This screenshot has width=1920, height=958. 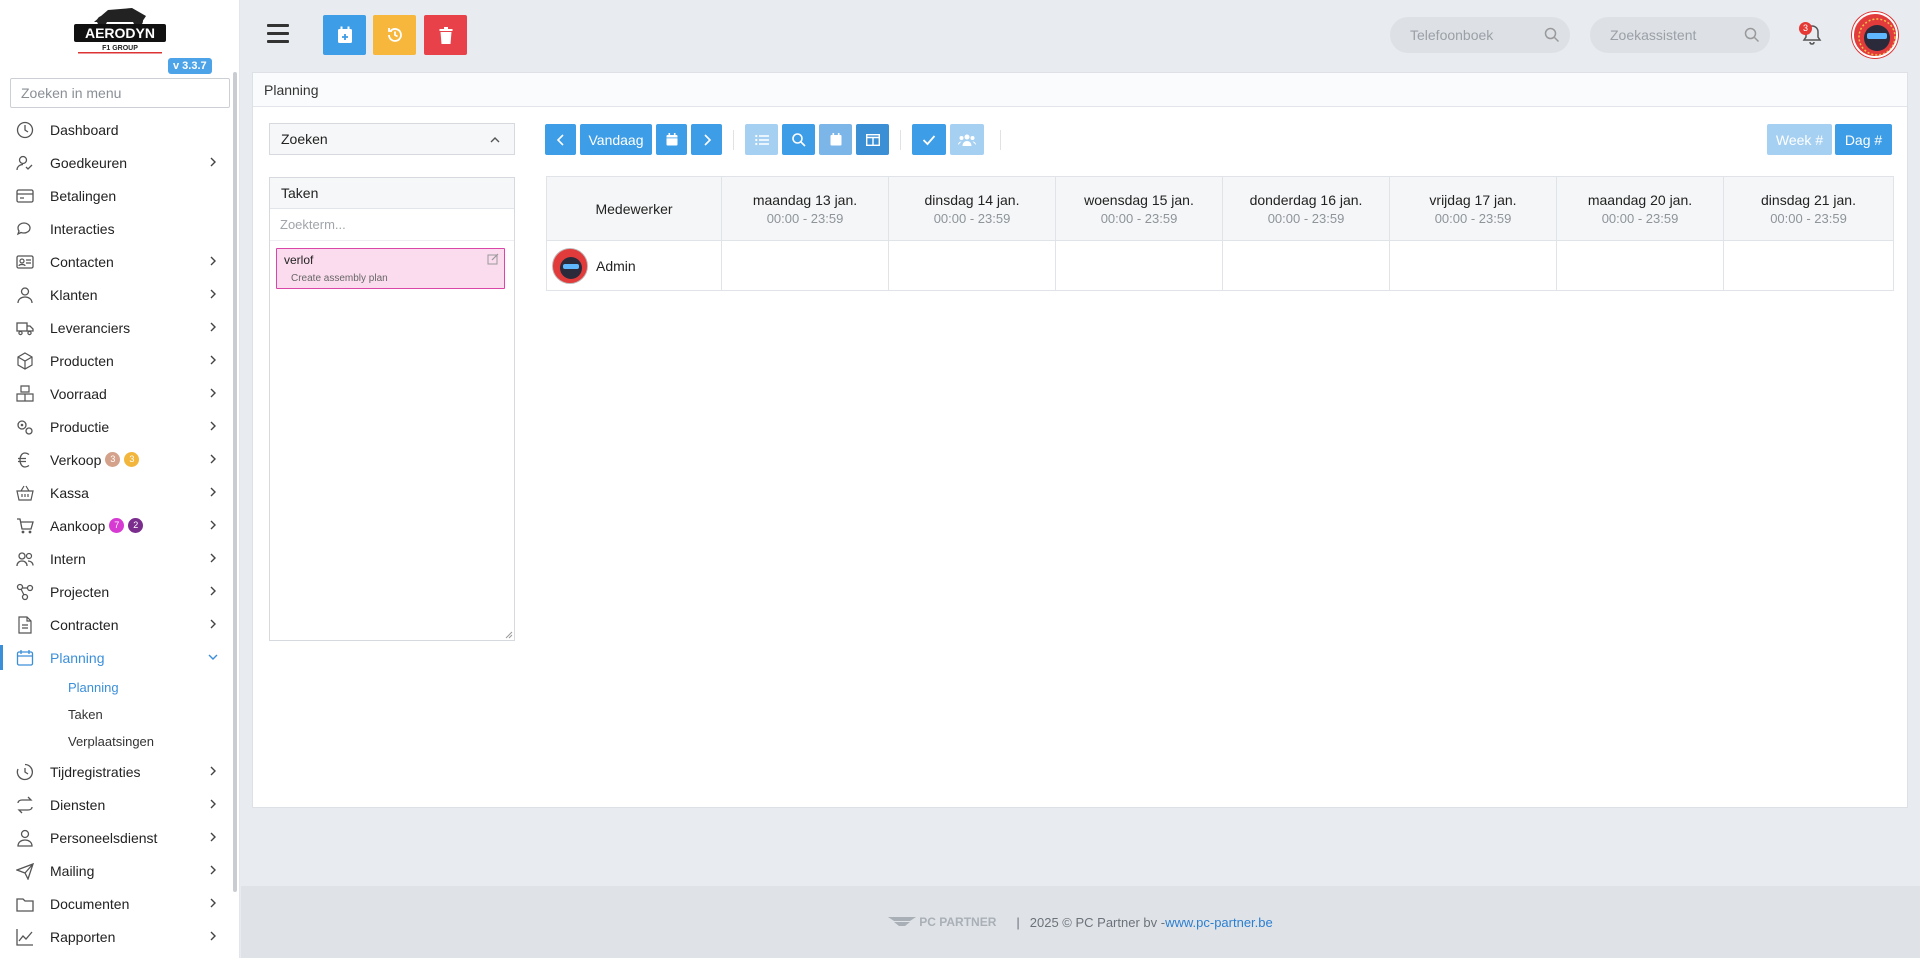 I want to click on day-column-header: donderdag 16 jan. 00:00 - 23:59, so click(x=1306, y=208).